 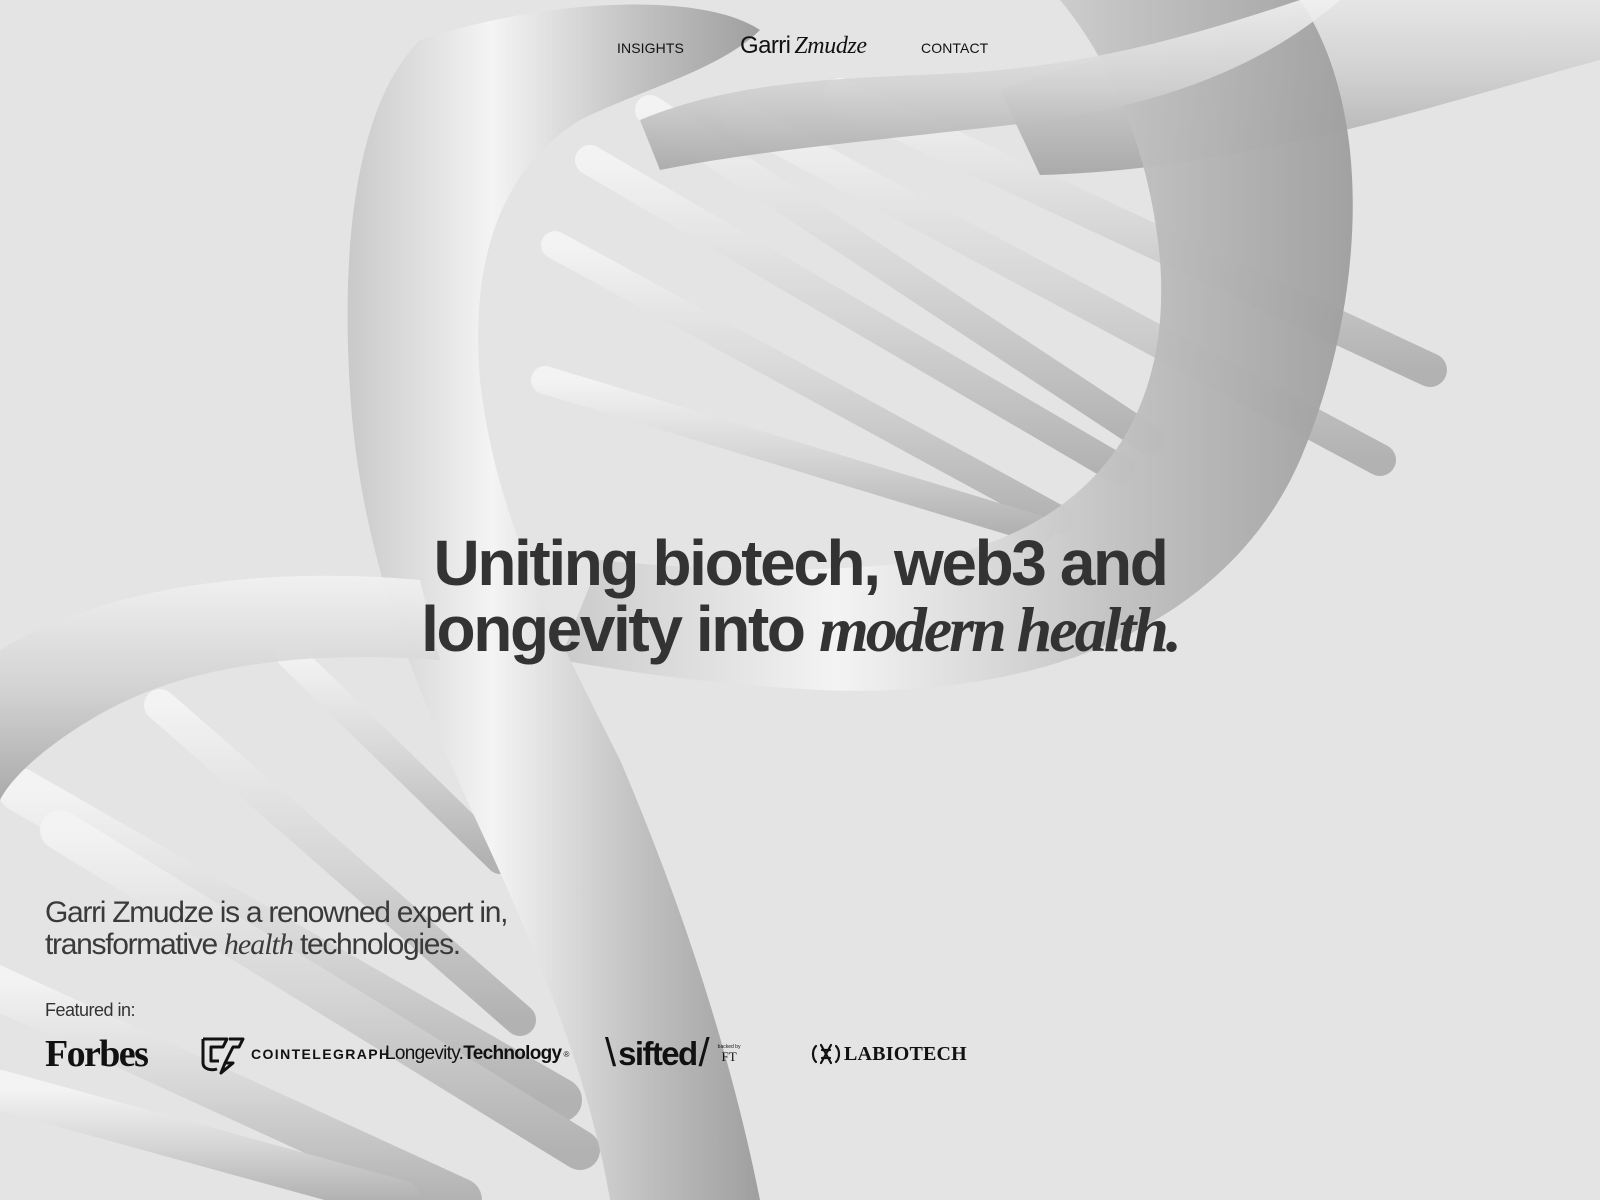 What do you see at coordinates (376, 944) in the screenshot?
I see `intro-line-2-end: technologies.` at bounding box center [376, 944].